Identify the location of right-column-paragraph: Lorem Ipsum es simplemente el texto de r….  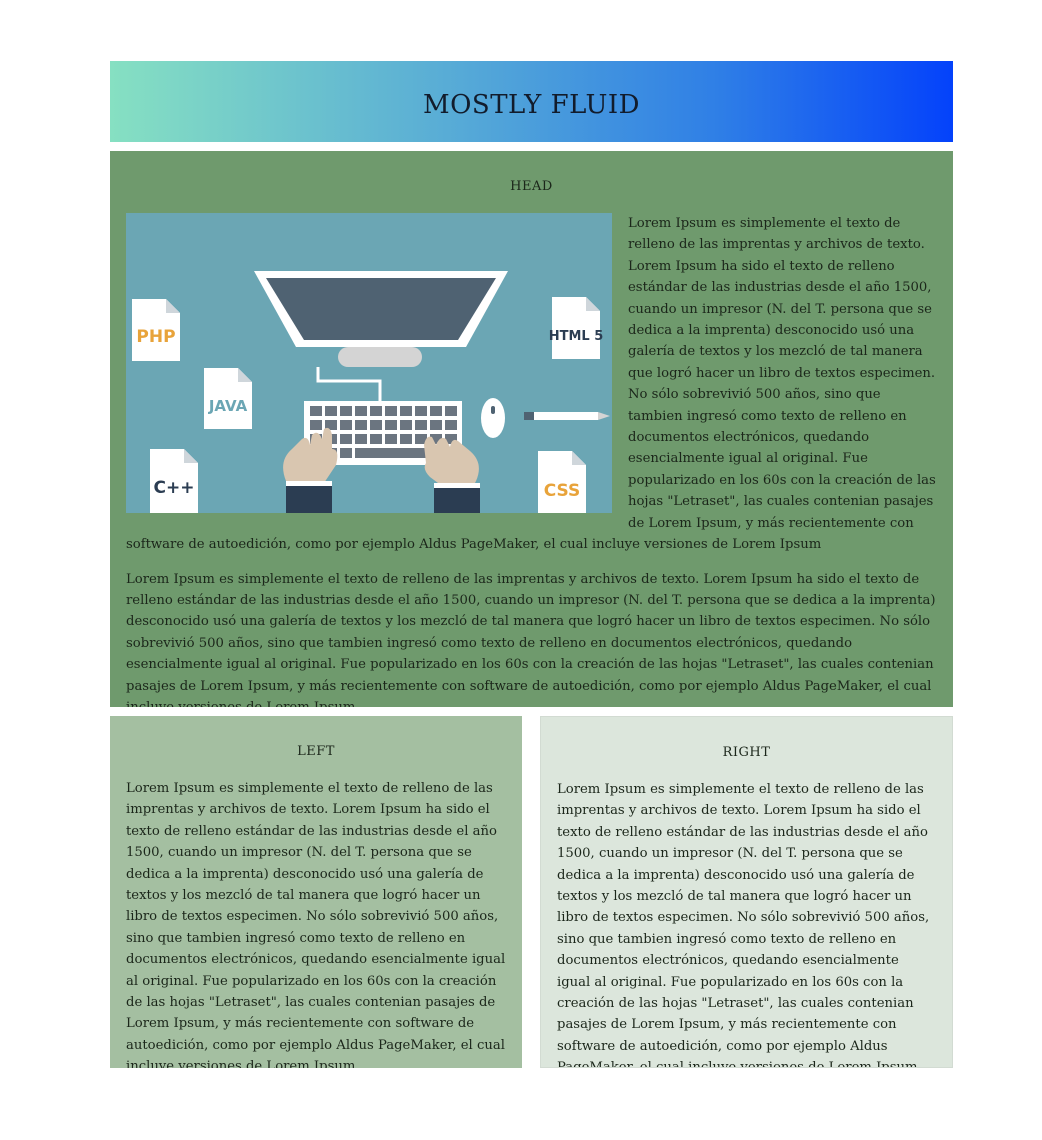
(743, 925).